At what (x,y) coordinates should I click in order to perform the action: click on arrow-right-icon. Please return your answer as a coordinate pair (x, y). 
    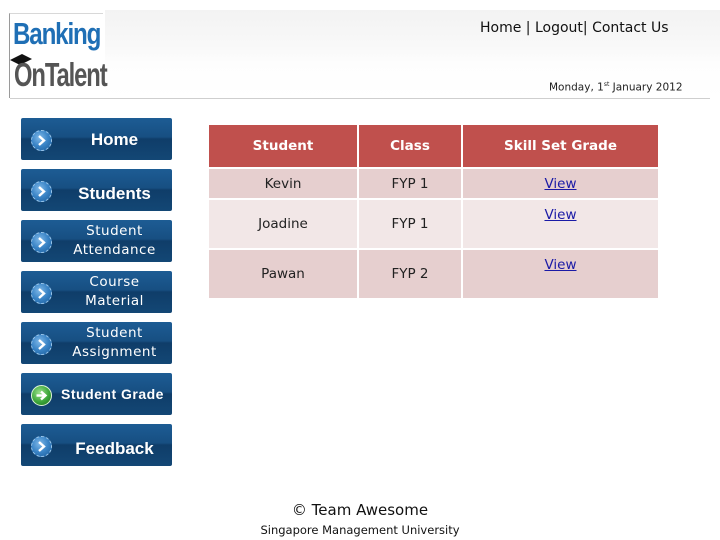
    Looking at the image, I should click on (41, 395).